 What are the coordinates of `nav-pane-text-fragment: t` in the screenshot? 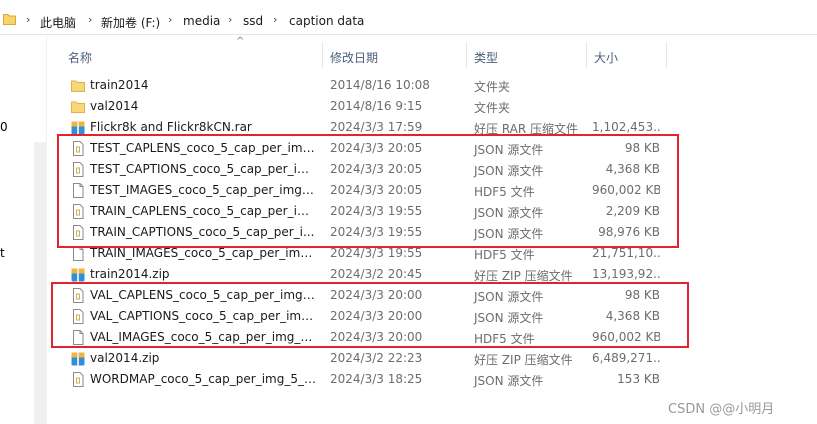 It's located at (2, 253).